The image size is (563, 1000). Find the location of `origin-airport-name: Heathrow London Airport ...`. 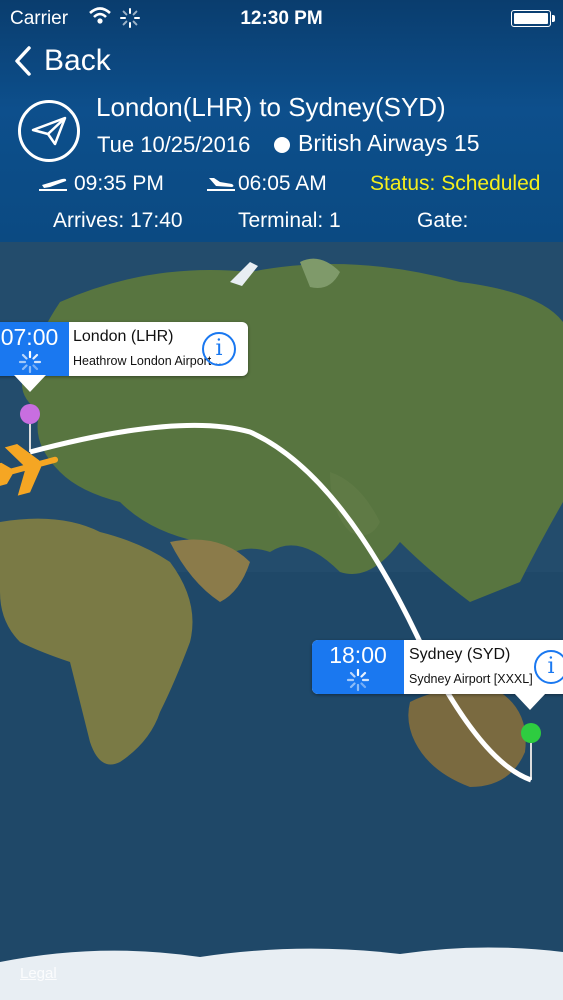

origin-airport-name: Heathrow London Airport ... is located at coordinates (149, 361).